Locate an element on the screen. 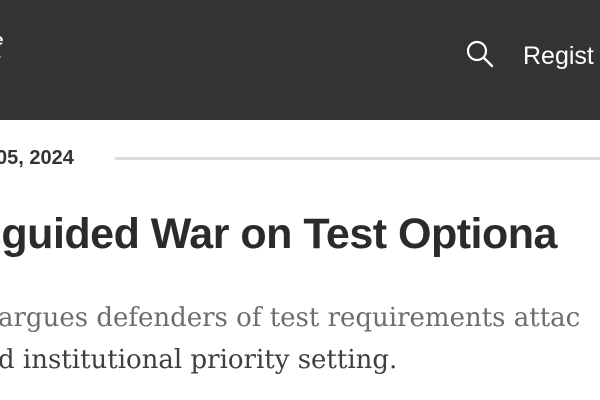  search-icon is located at coordinates (480, 54).